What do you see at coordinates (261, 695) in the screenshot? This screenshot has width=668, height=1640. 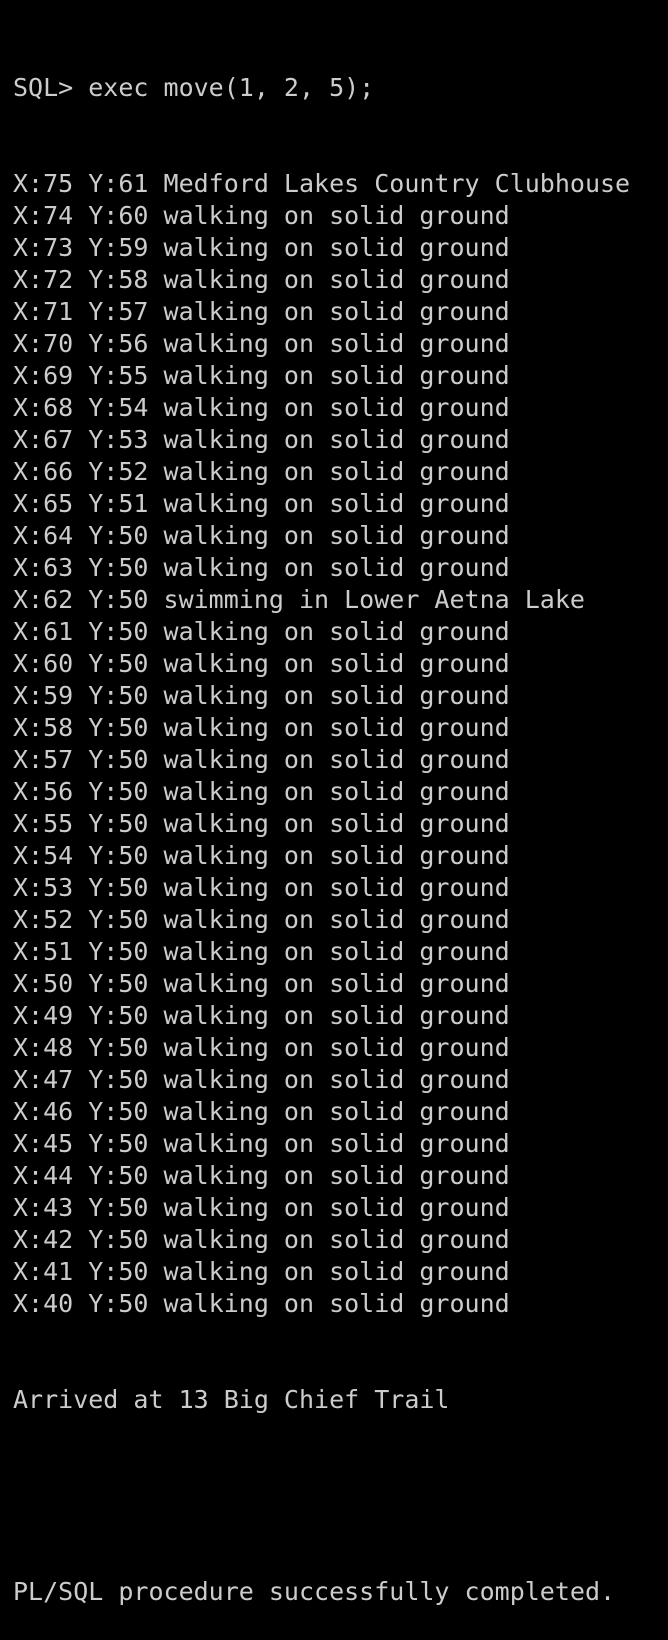 I see `log-line: X:59 Y:50 walking on solid ground` at bounding box center [261, 695].